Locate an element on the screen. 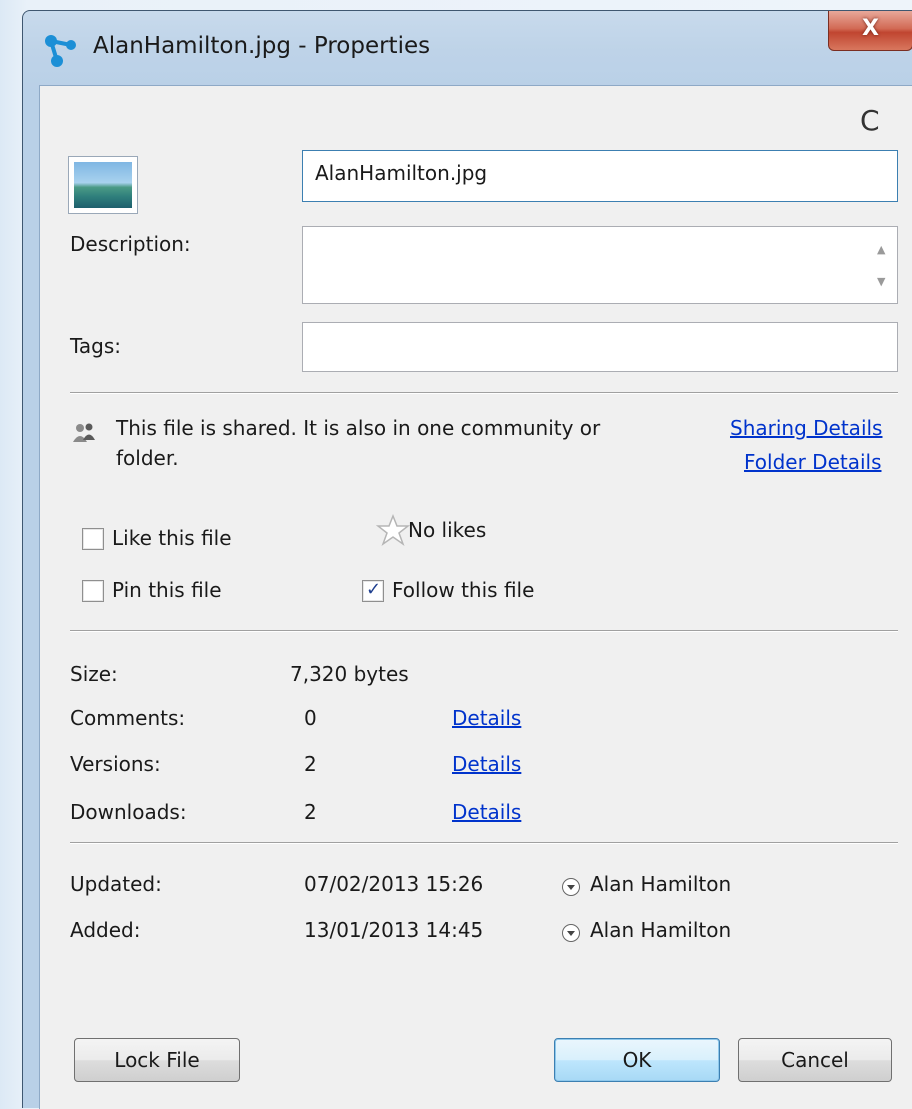 Image resolution: width=912 pixels, height=1109 pixels. updated-label: Updated: is located at coordinates (116, 884).